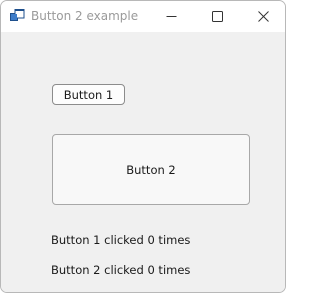  I want to click on close-button, so click(262, 16).